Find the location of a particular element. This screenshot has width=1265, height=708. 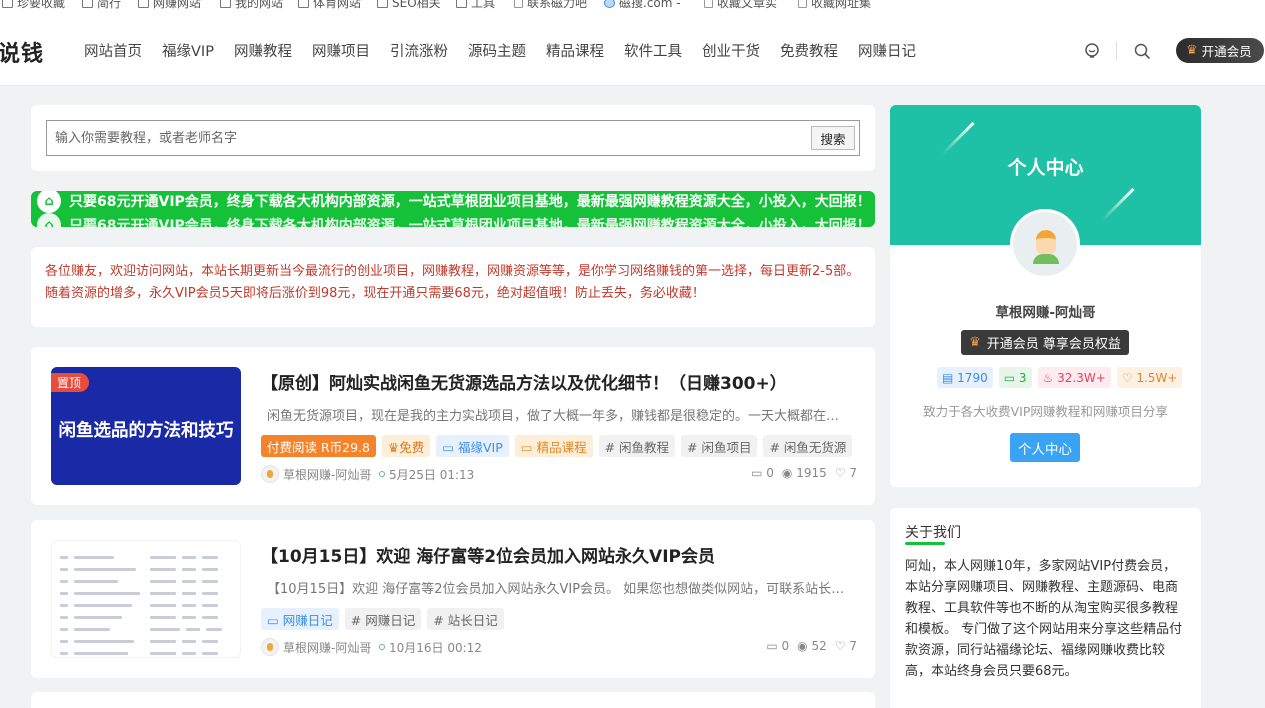

nav-item-software-tools: 软件工具 is located at coordinates (653, 50).